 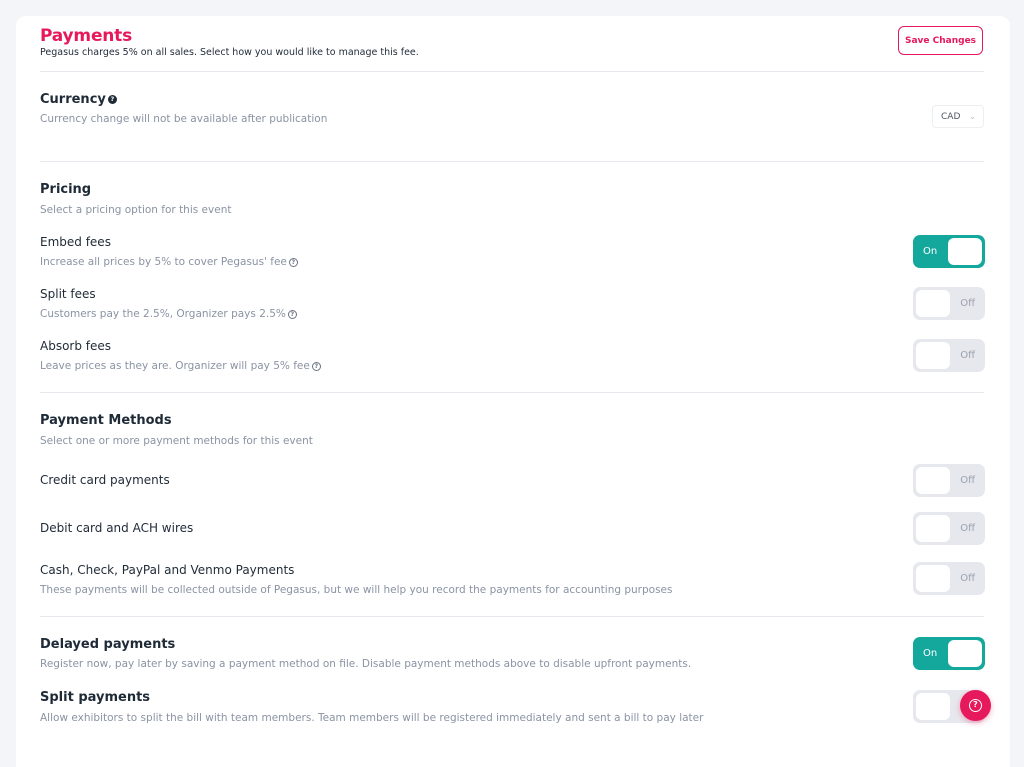 I want to click on help-chat-button: ?, so click(x=975, y=705).